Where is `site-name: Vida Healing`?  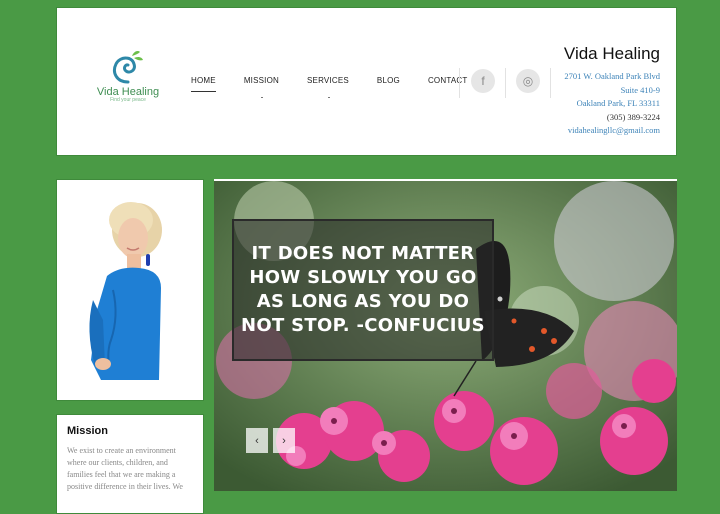 site-name: Vida Healing is located at coordinates (611, 53).